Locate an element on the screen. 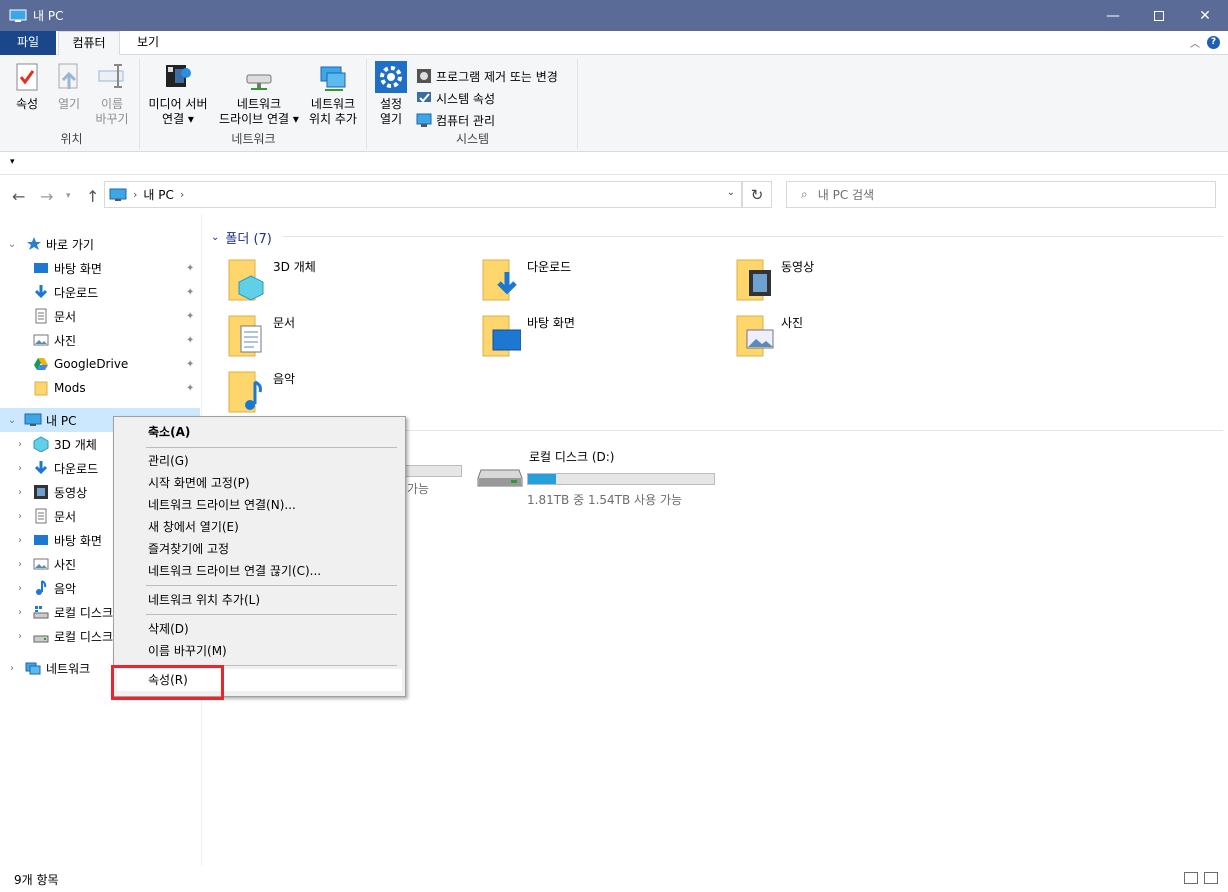 The width and height of the screenshot is (1228, 892). nav-label: GoogleDrive is located at coordinates (91, 364).